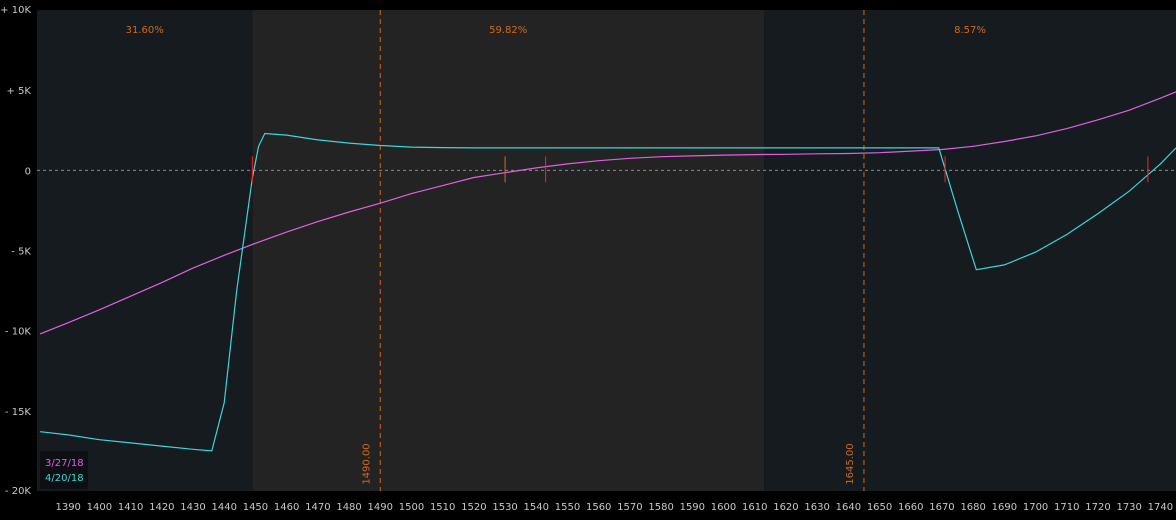 The height and width of the screenshot is (520, 1176). Describe the element at coordinates (1097, 507) in the screenshot. I see `x-tick-label-33: 1720` at that location.